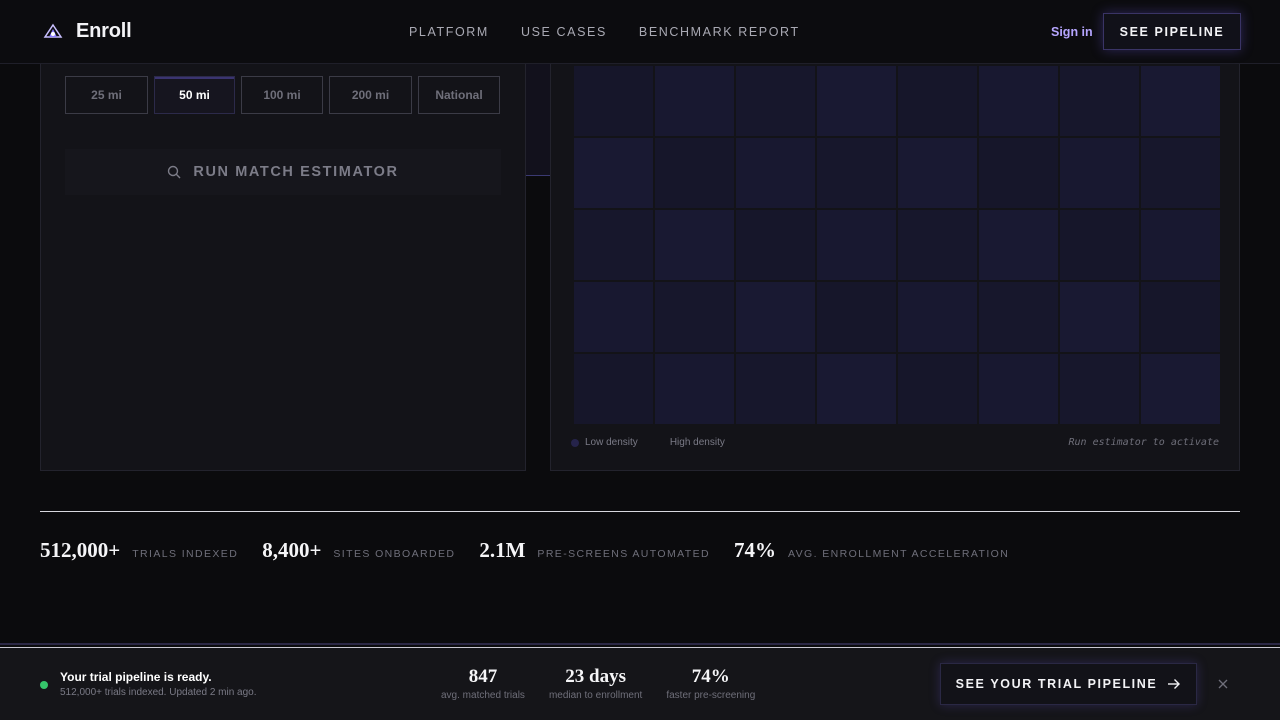  Describe the element at coordinates (394, 554) in the screenshot. I see `stat-label: SITES ONBOARDED` at that location.